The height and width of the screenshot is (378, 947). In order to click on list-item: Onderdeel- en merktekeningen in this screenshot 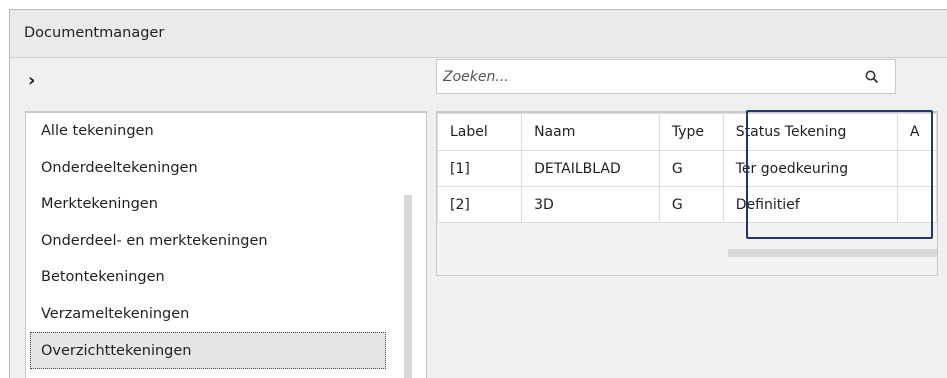, I will do `click(216, 241)`.